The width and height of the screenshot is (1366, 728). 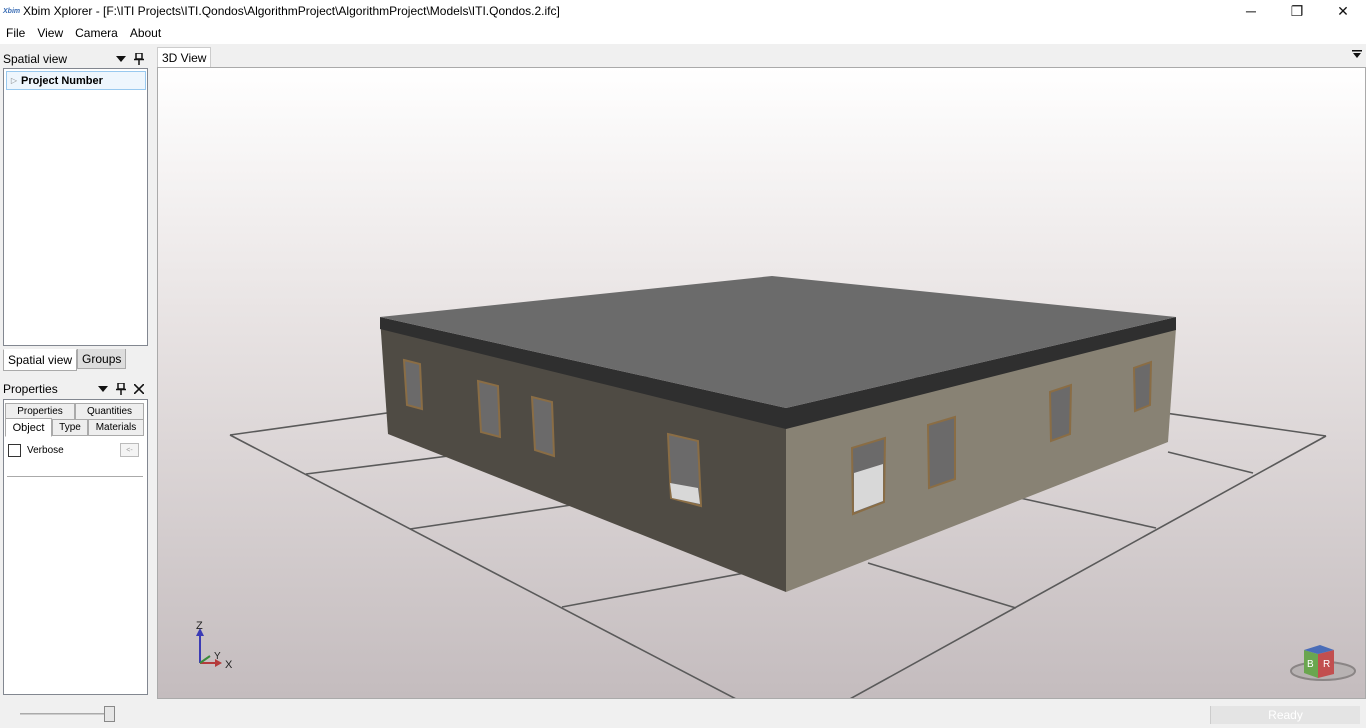 What do you see at coordinates (109, 714) in the screenshot?
I see `zoom-slider-thumb` at bounding box center [109, 714].